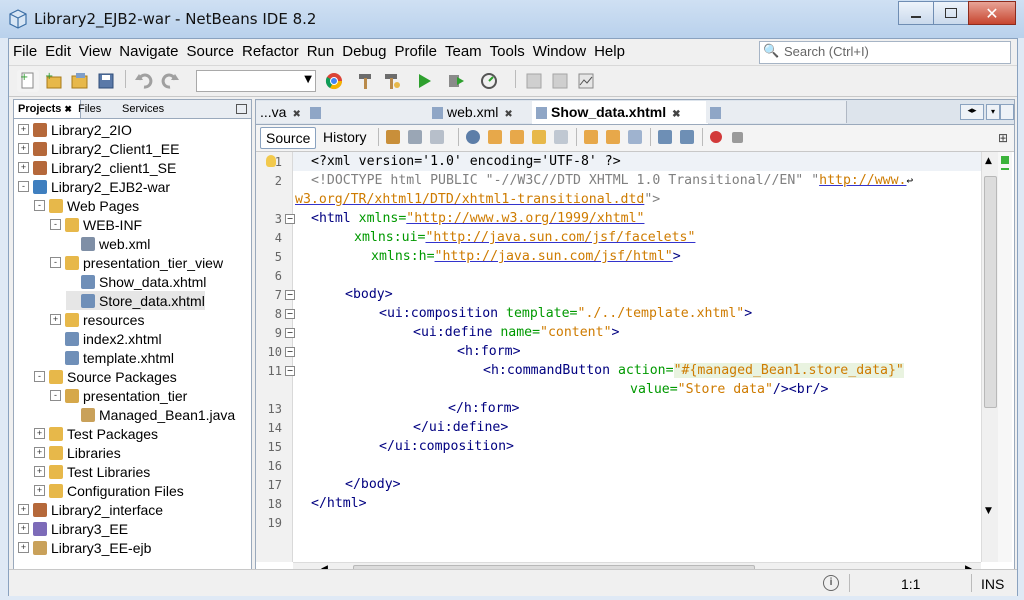 This screenshot has width=1024, height=600. I want to click on editor-tab: Store_data.xhtml✖, so click(776, 121).